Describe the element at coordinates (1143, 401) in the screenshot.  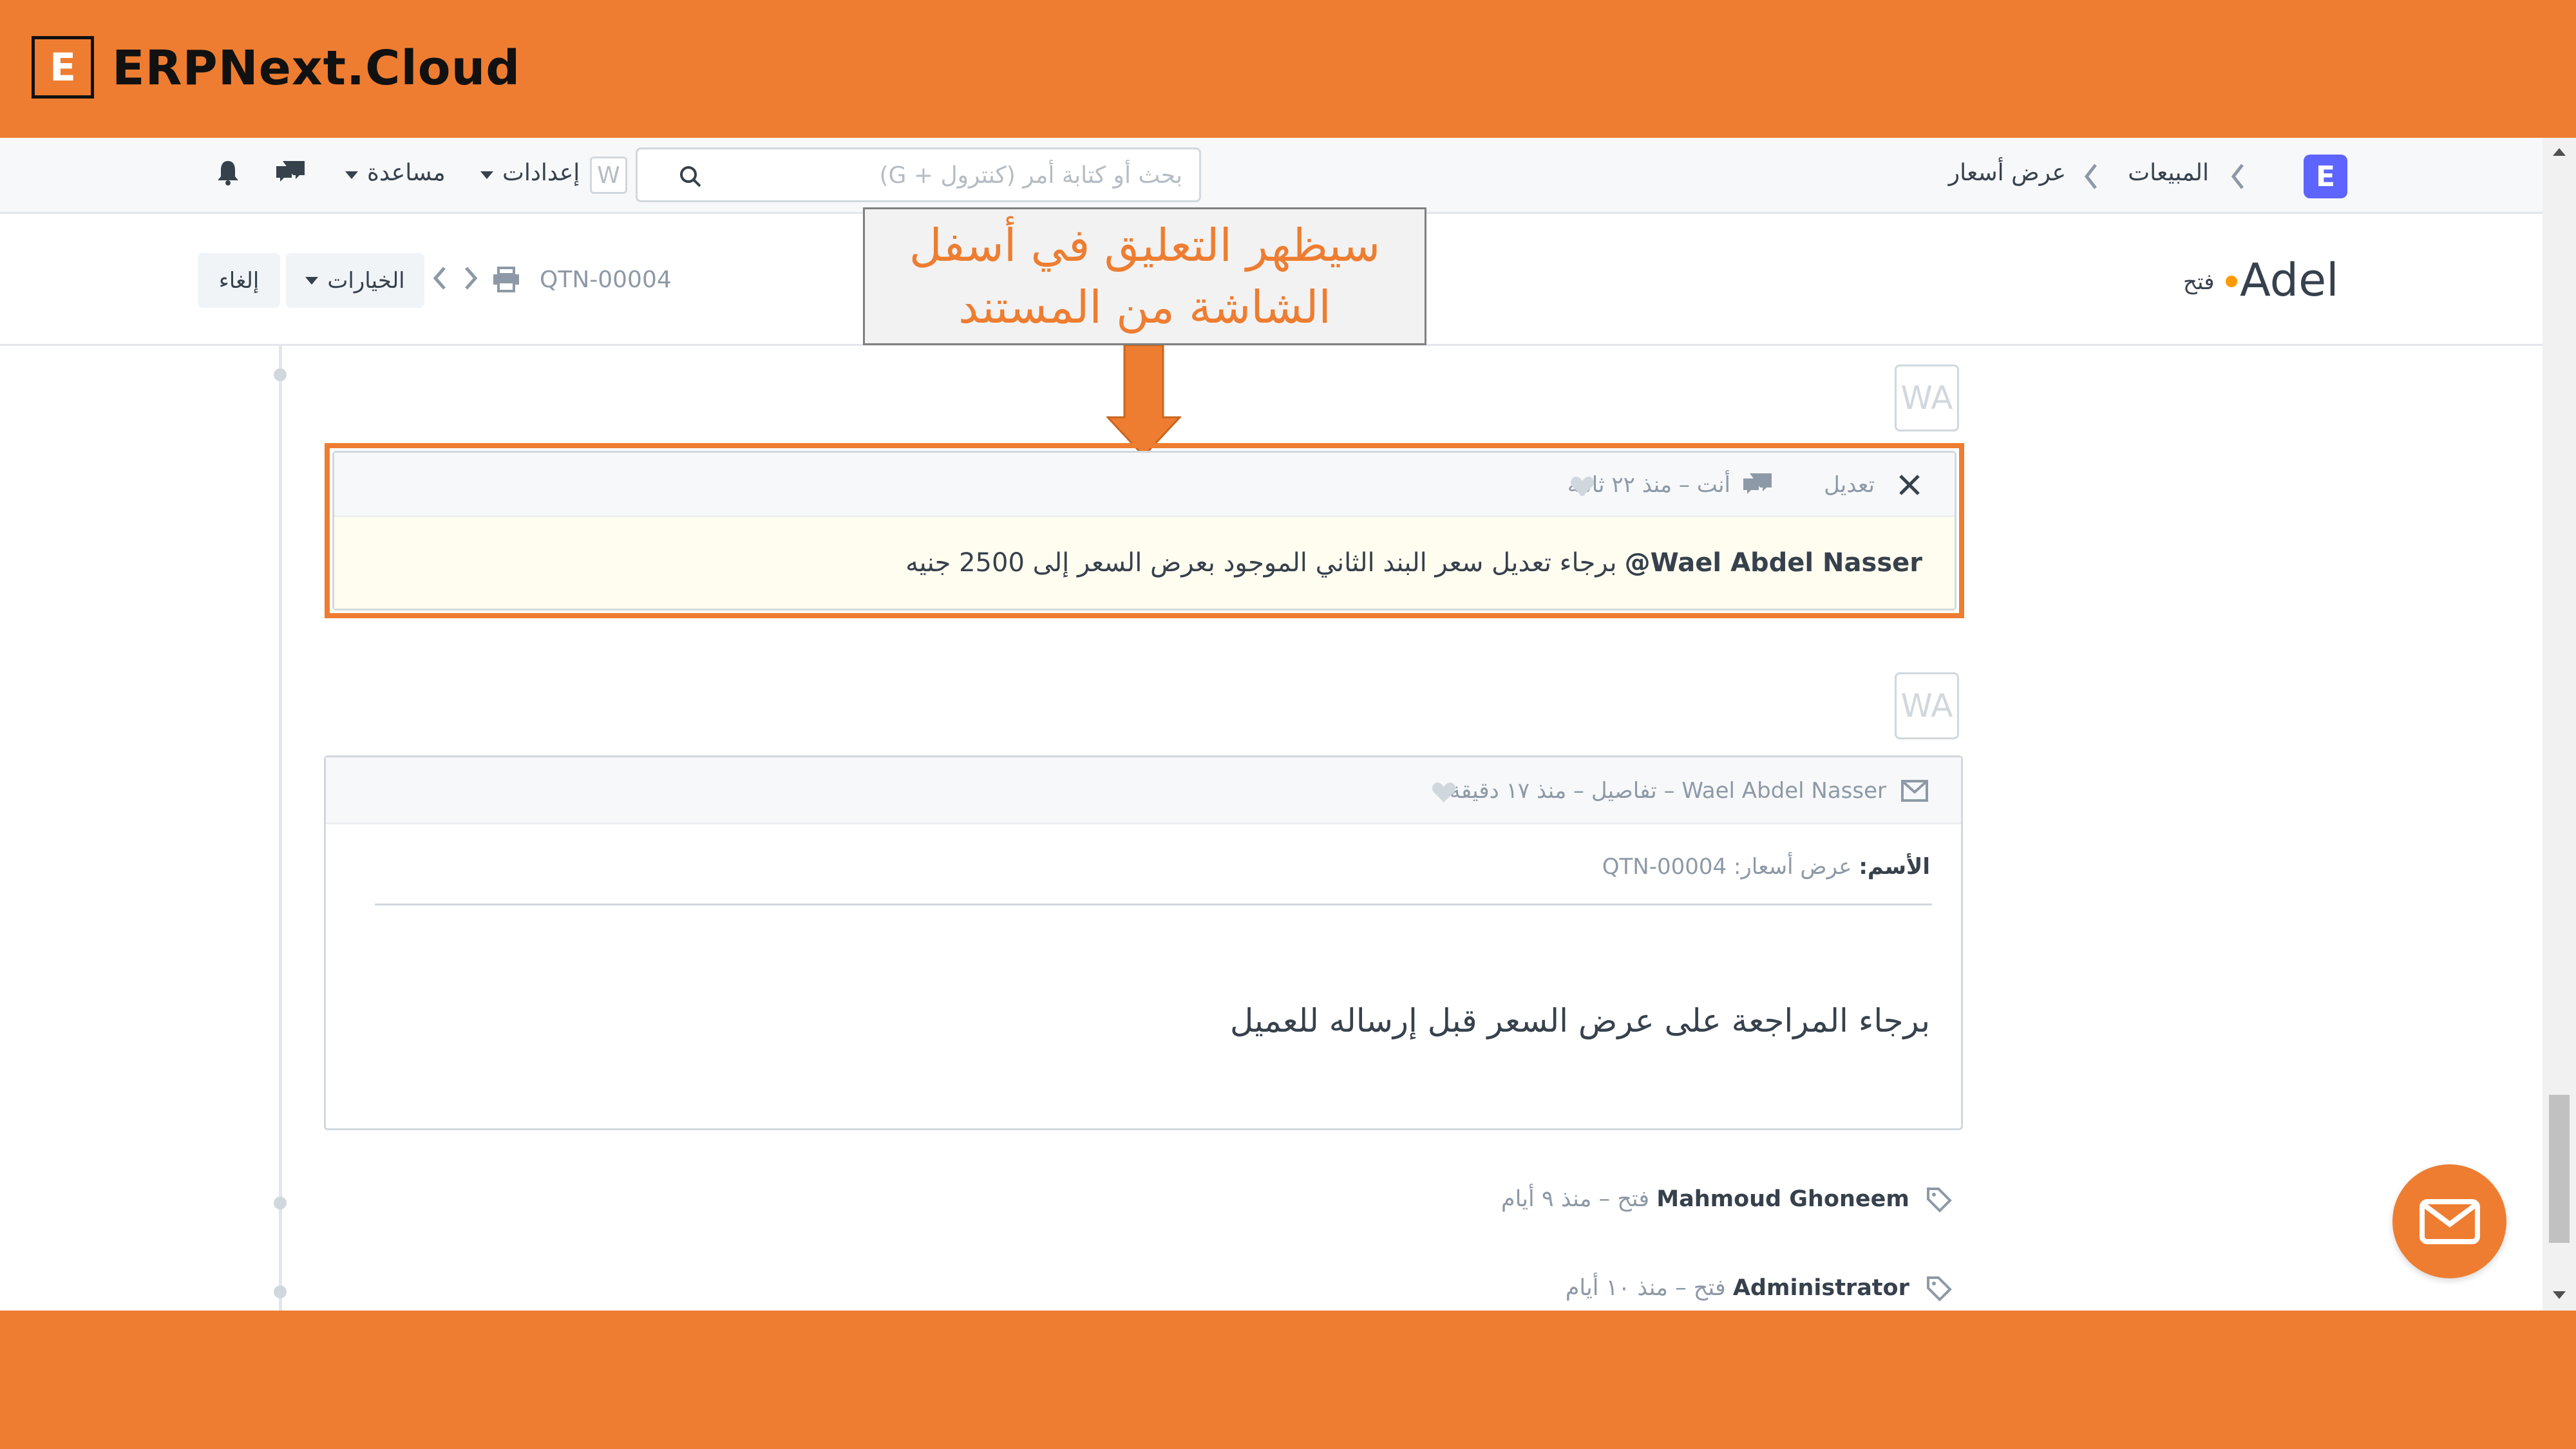
I see `arrow-down-icon` at that location.